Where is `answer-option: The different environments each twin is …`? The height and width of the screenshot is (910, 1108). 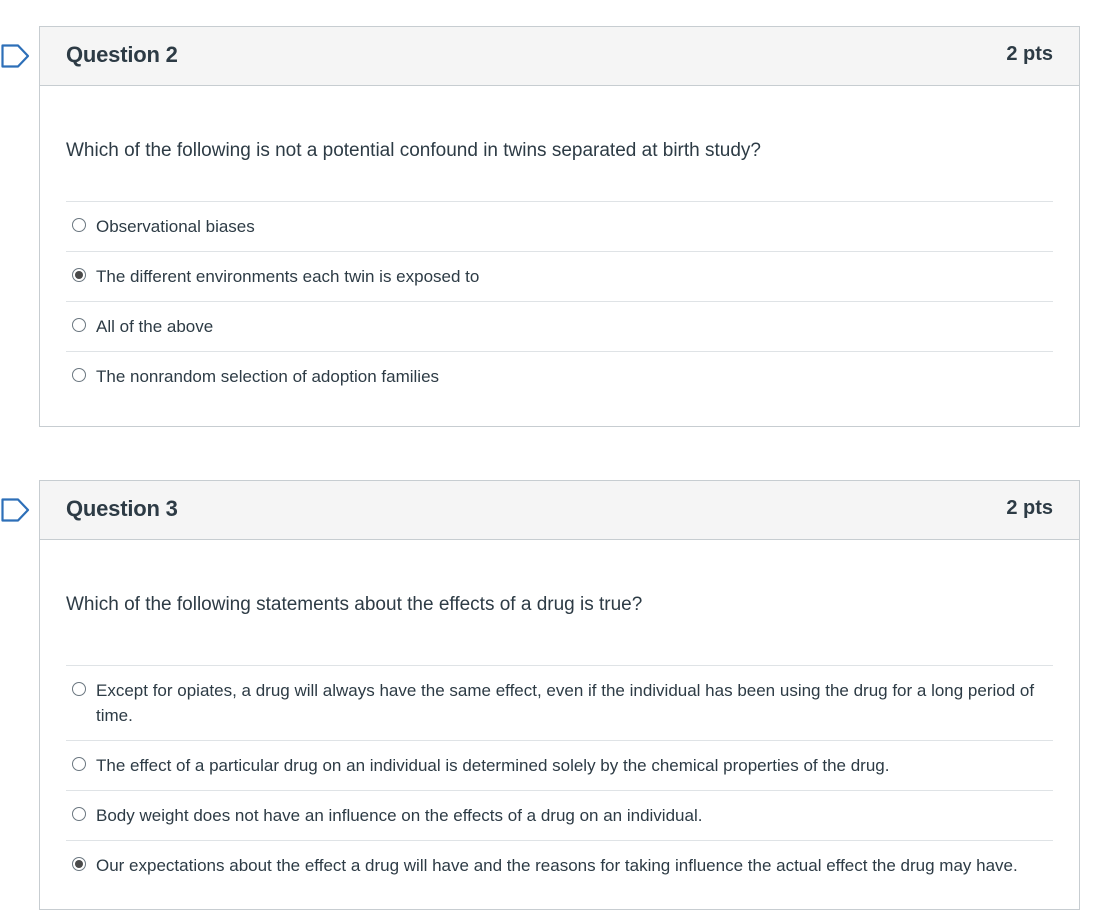 answer-option: The different environments each twin is … is located at coordinates (559, 276).